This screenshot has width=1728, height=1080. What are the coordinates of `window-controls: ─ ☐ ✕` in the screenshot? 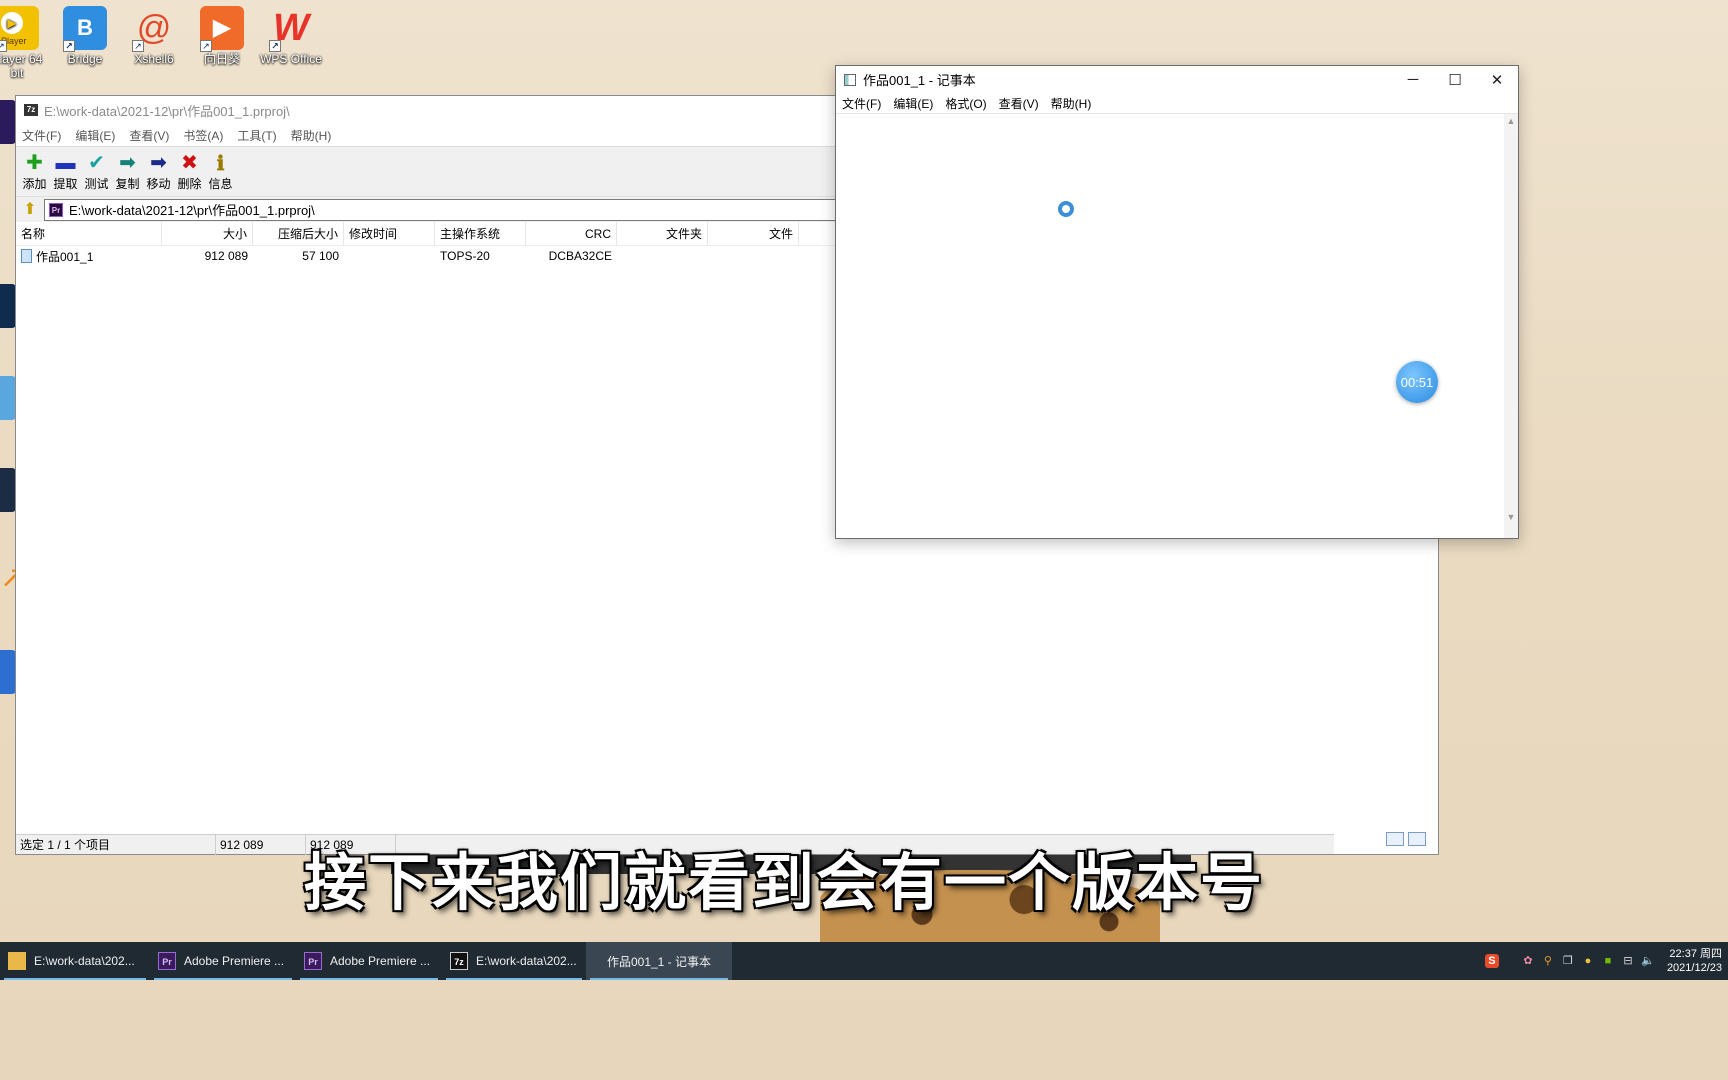 It's located at (1455, 79).